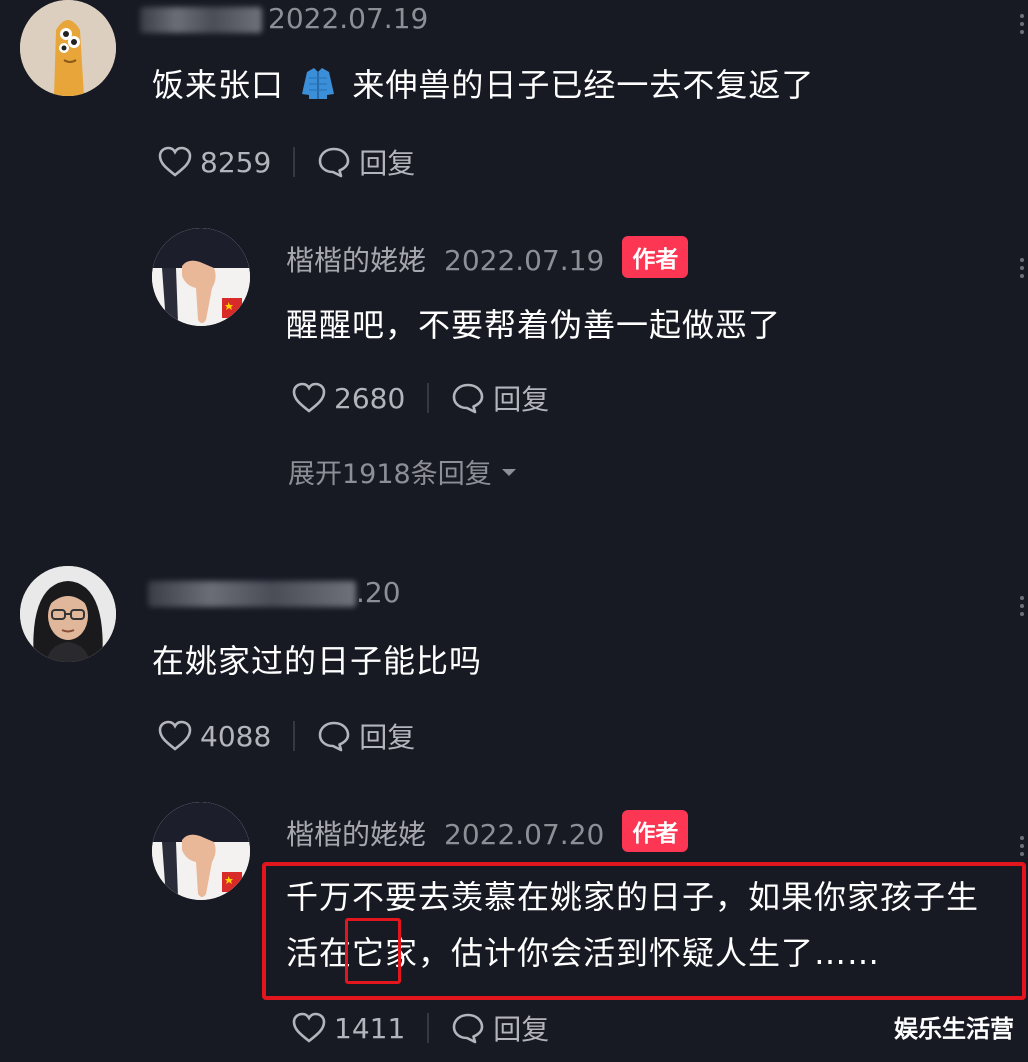 The width and height of the screenshot is (1028, 1062). I want to click on like-button: 1411, so click(348, 1028).